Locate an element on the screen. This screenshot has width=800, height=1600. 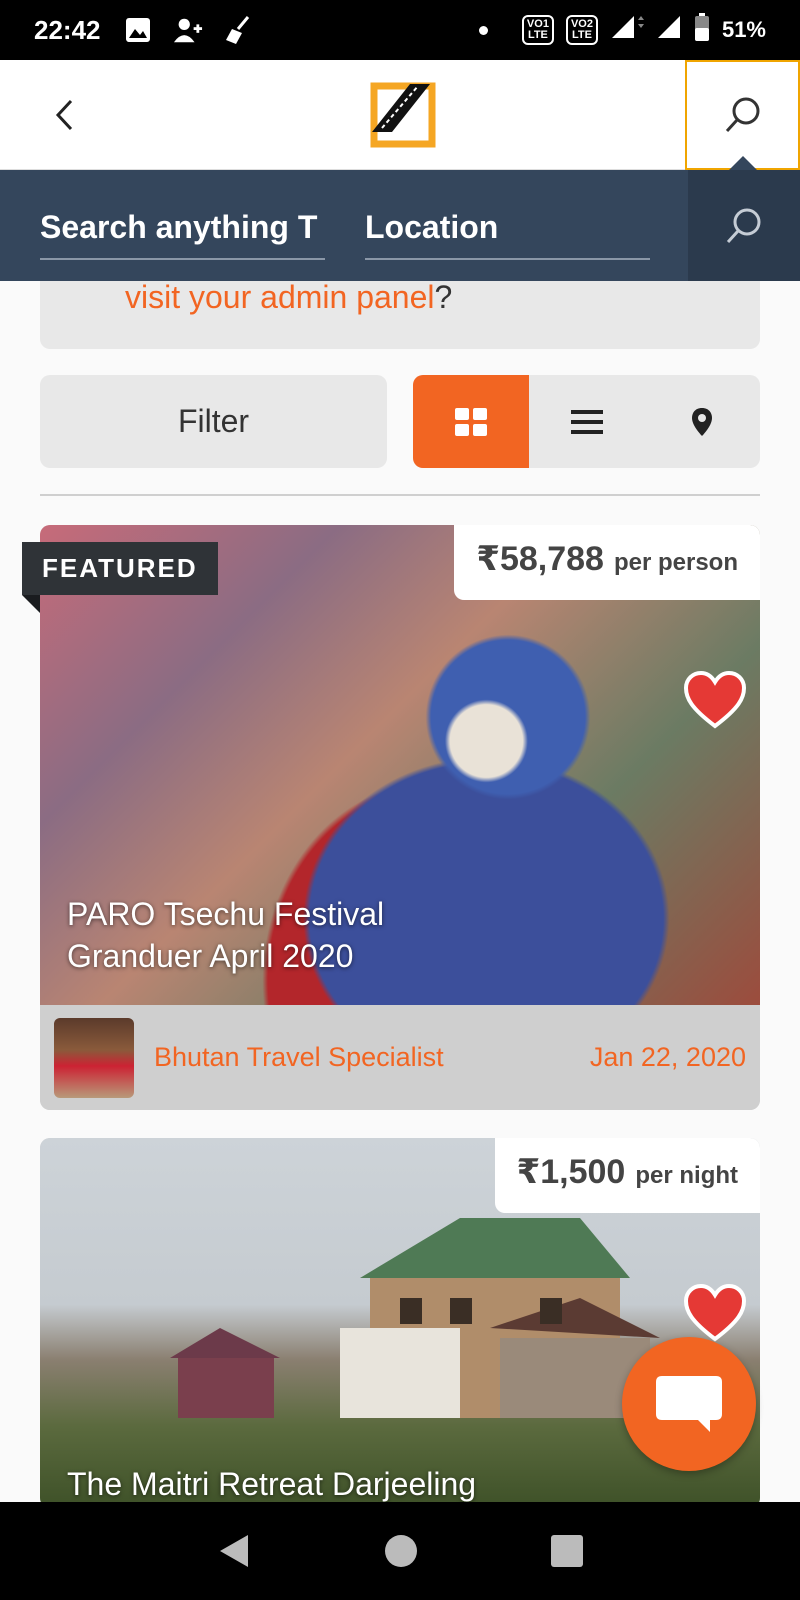
map-view-button is located at coordinates (702, 421).